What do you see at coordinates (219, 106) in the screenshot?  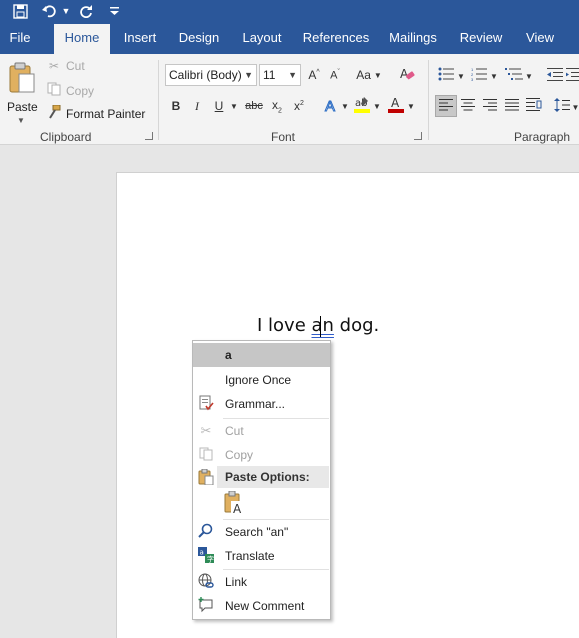 I see `underline-button: U` at bounding box center [219, 106].